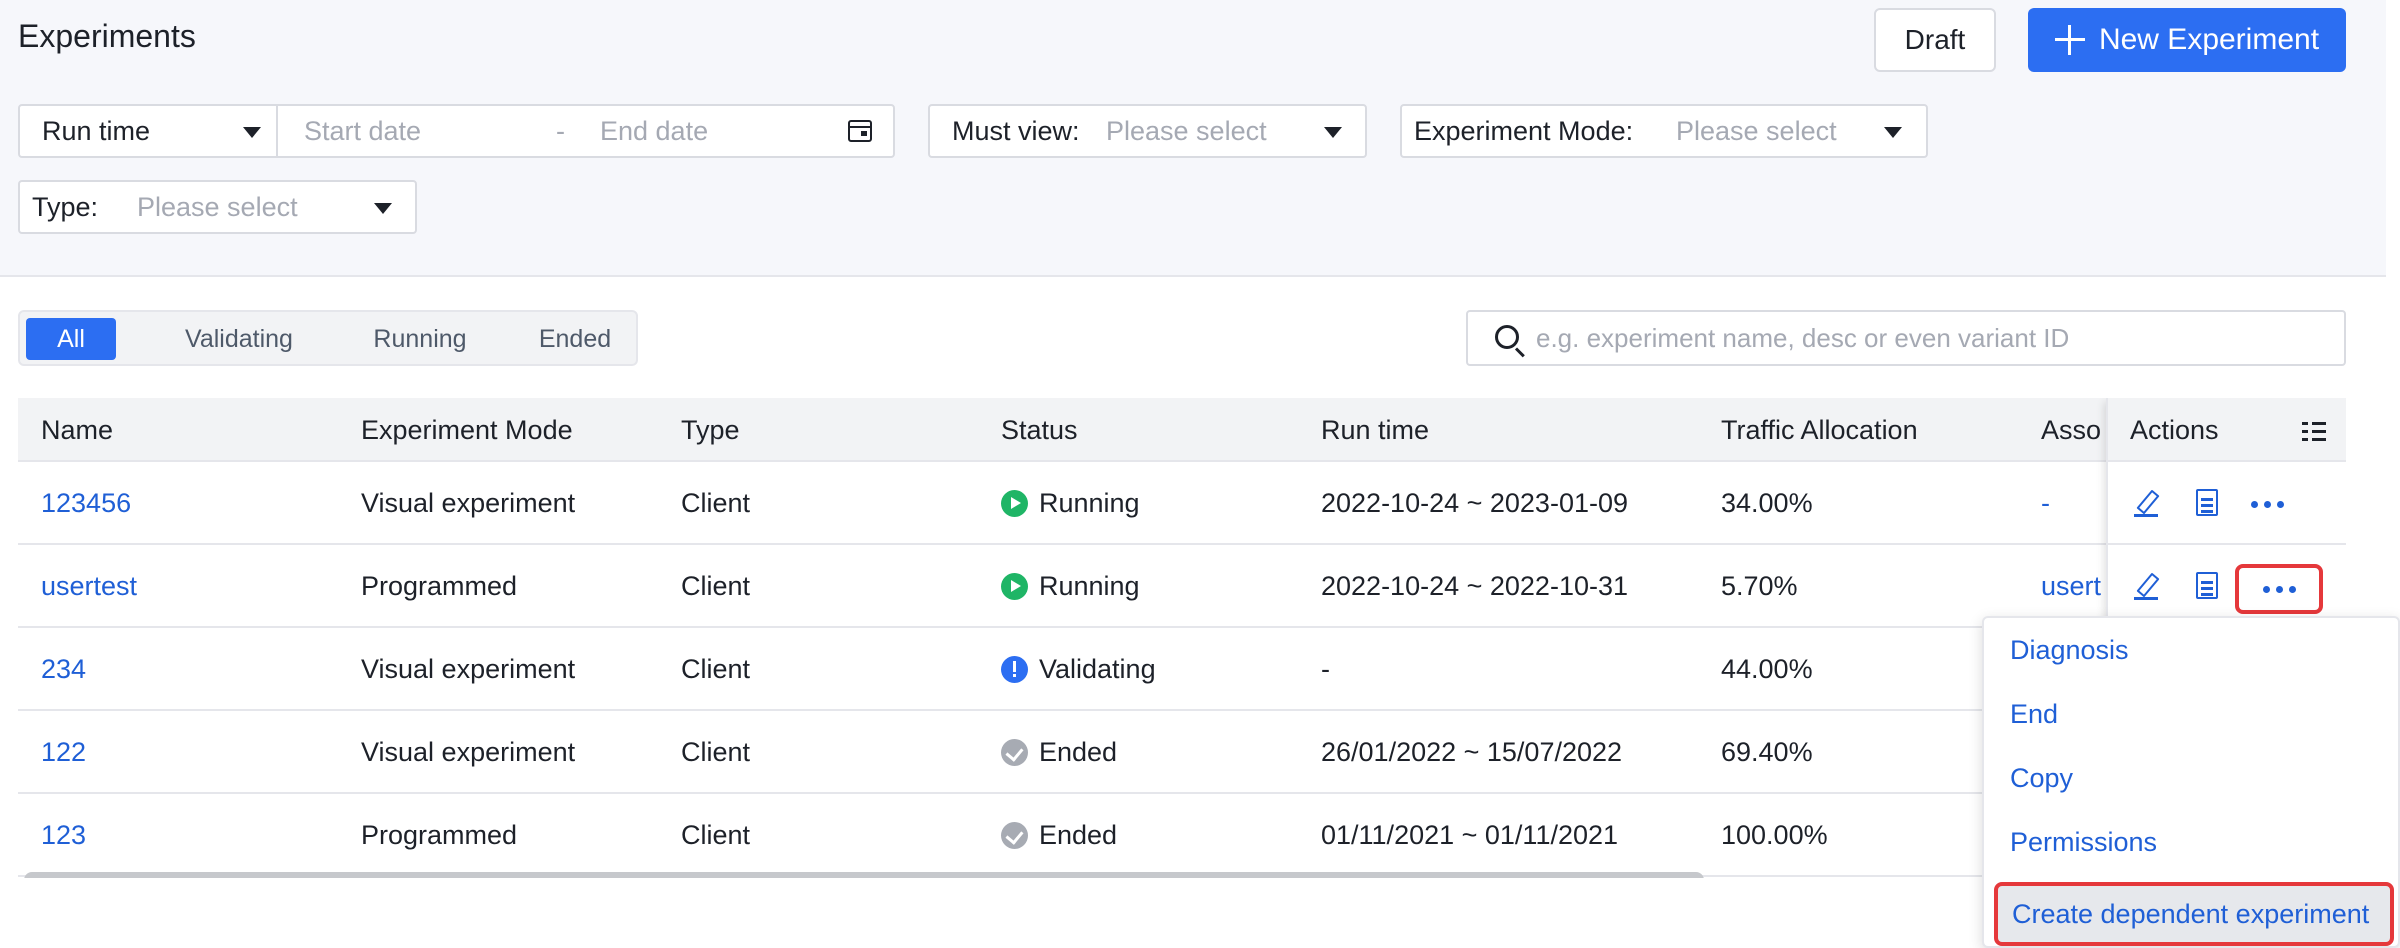 The image size is (2400, 948). I want to click on column-header-asso: Asso, so click(2071, 430).